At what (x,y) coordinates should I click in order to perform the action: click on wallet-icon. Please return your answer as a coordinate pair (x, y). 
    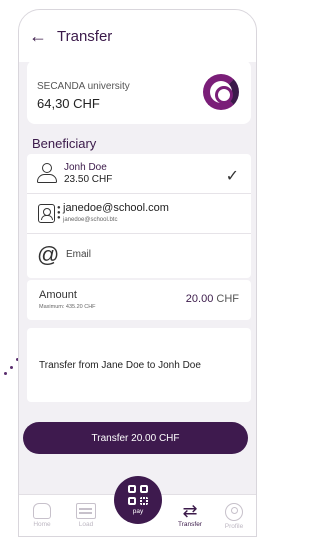
    Looking at the image, I should click on (86, 511).